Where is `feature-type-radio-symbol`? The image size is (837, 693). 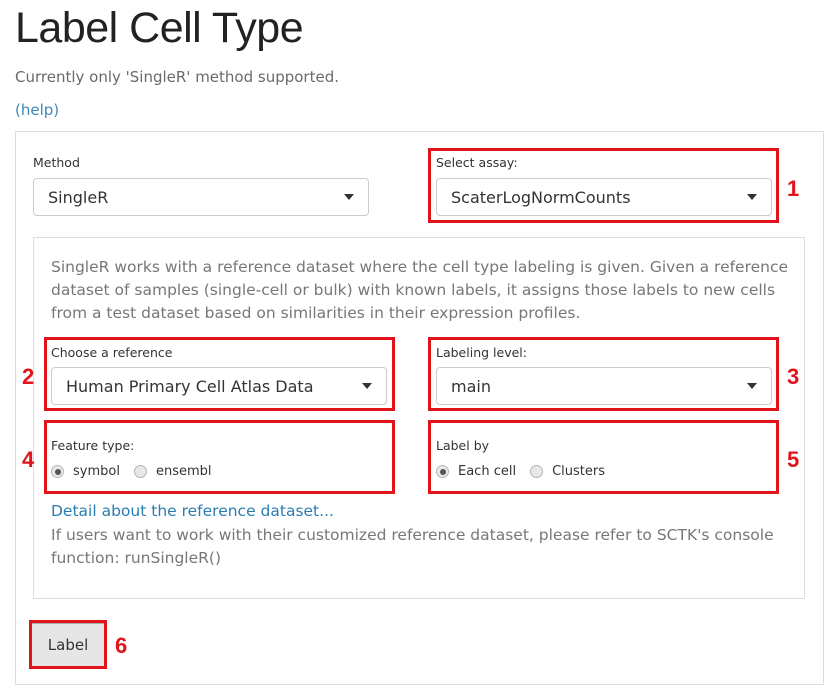
feature-type-radio-symbol is located at coordinates (57, 471).